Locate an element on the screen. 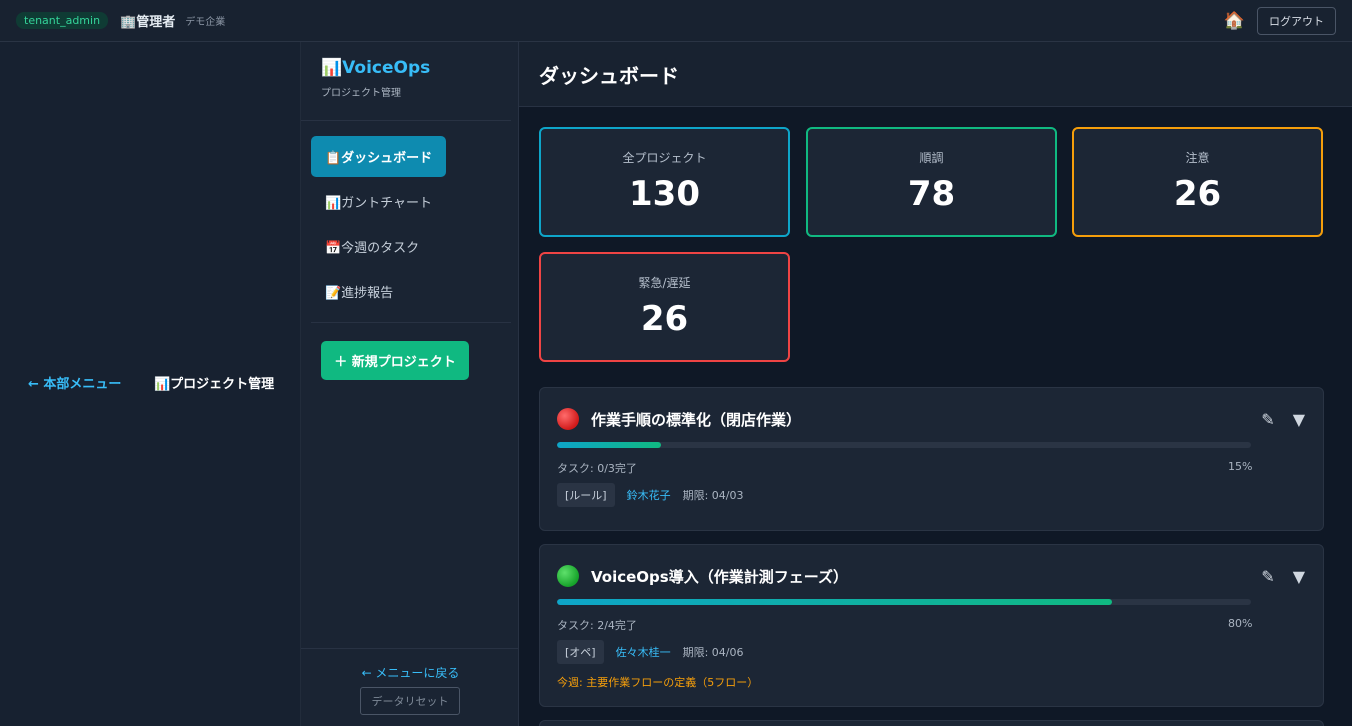 Image resolution: width=1352 pixels, height=726 pixels. status-red-icon is located at coordinates (568, 419).